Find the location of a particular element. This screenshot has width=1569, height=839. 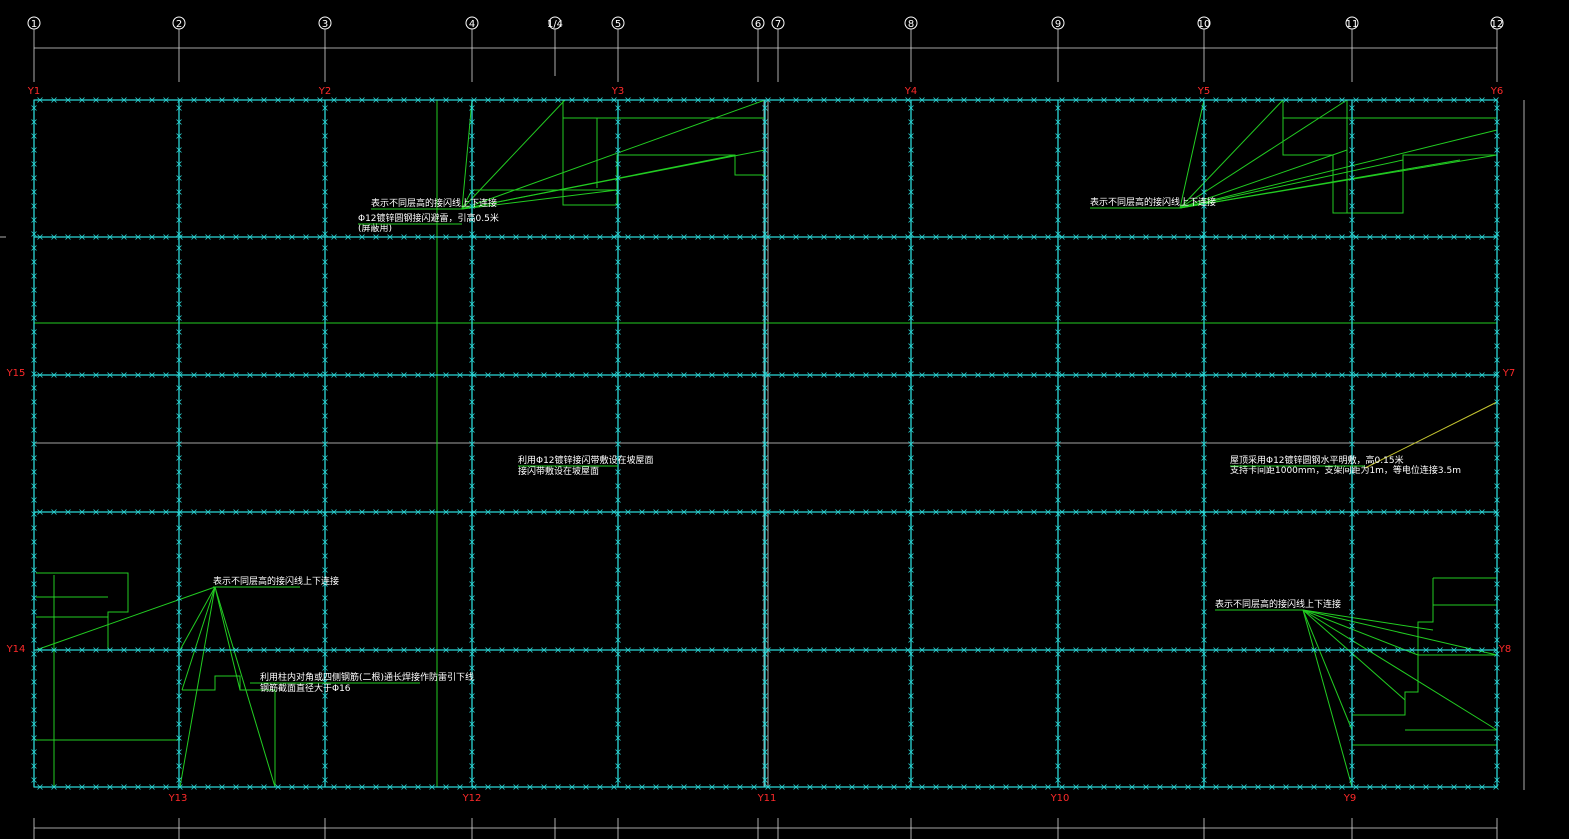

axis-label: 7 is located at coordinates (778, 24).